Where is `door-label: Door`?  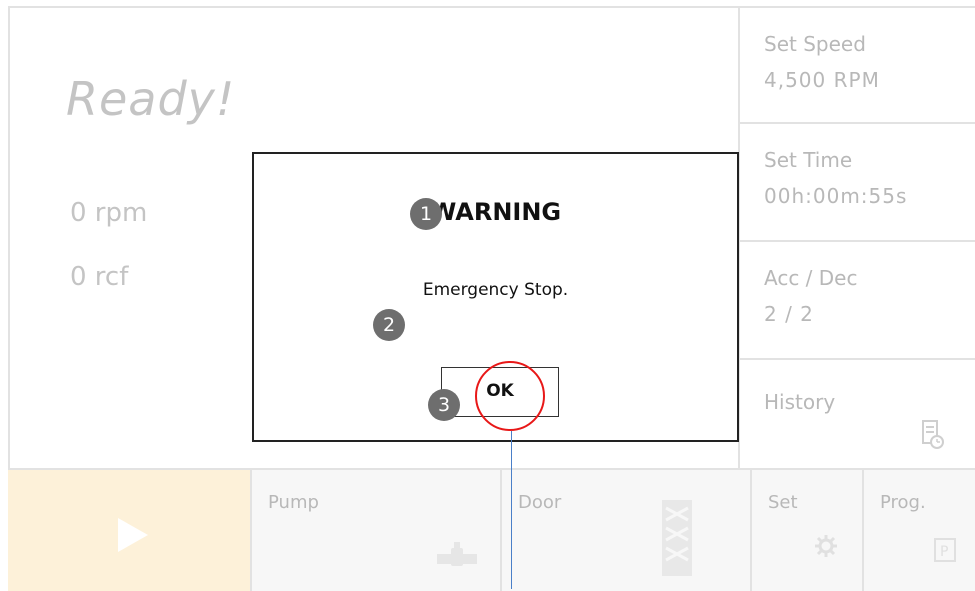
door-label: Door is located at coordinates (540, 502).